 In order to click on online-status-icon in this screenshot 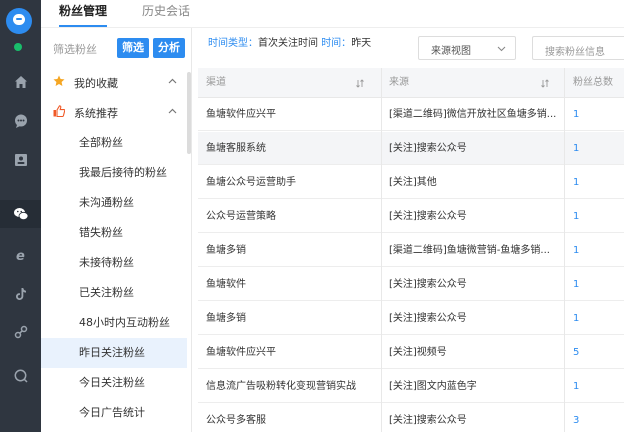, I will do `click(18, 47)`.